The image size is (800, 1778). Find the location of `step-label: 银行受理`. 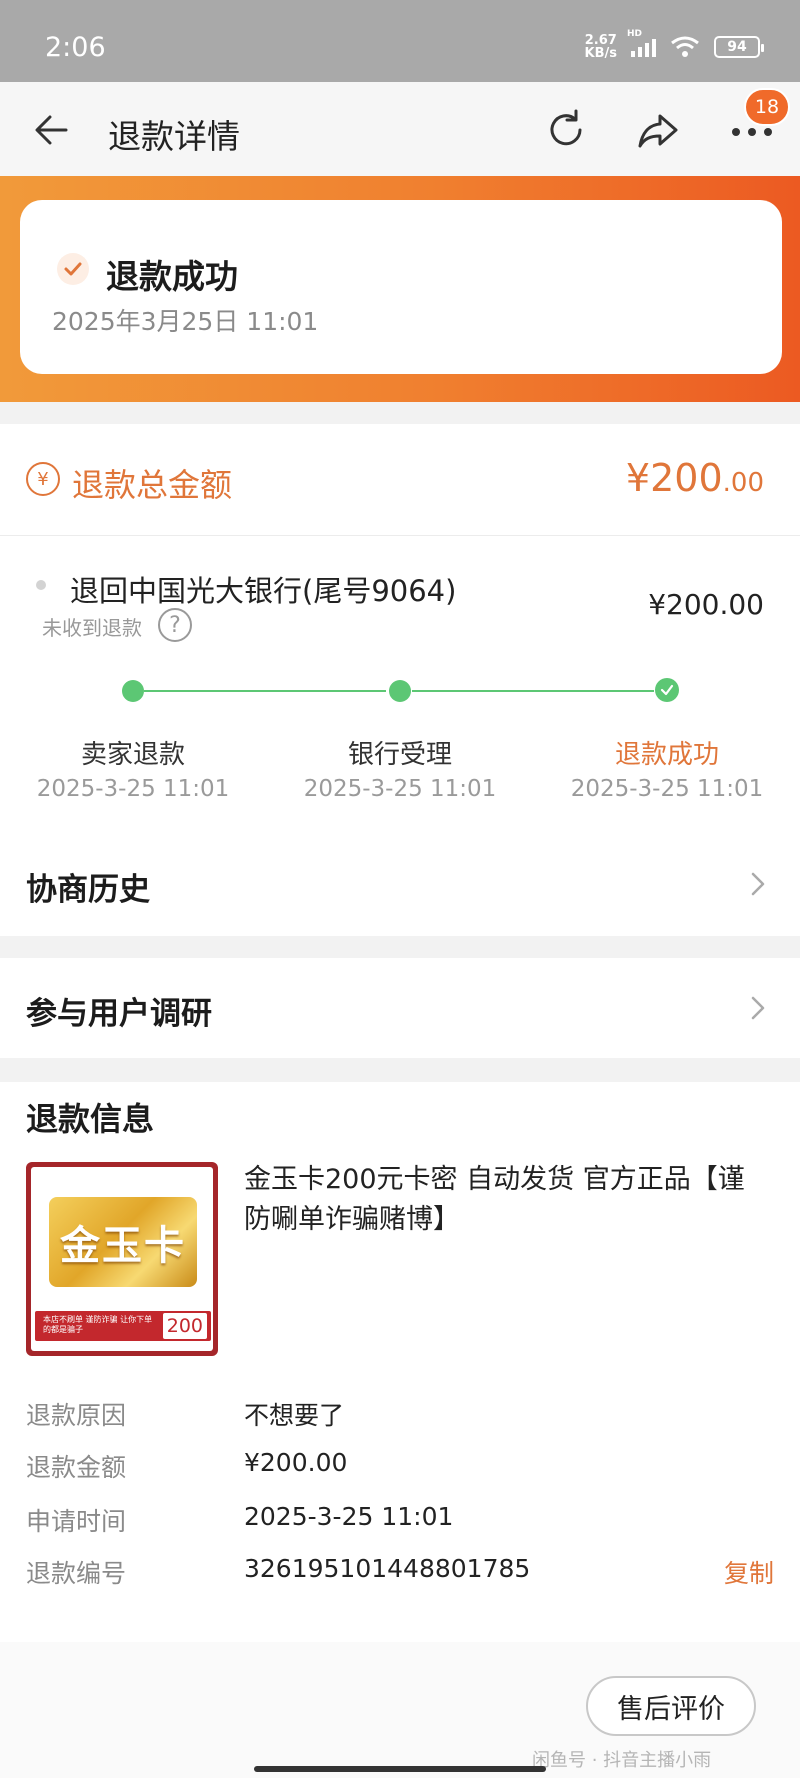

step-label: 银行受理 is located at coordinates (399, 755).